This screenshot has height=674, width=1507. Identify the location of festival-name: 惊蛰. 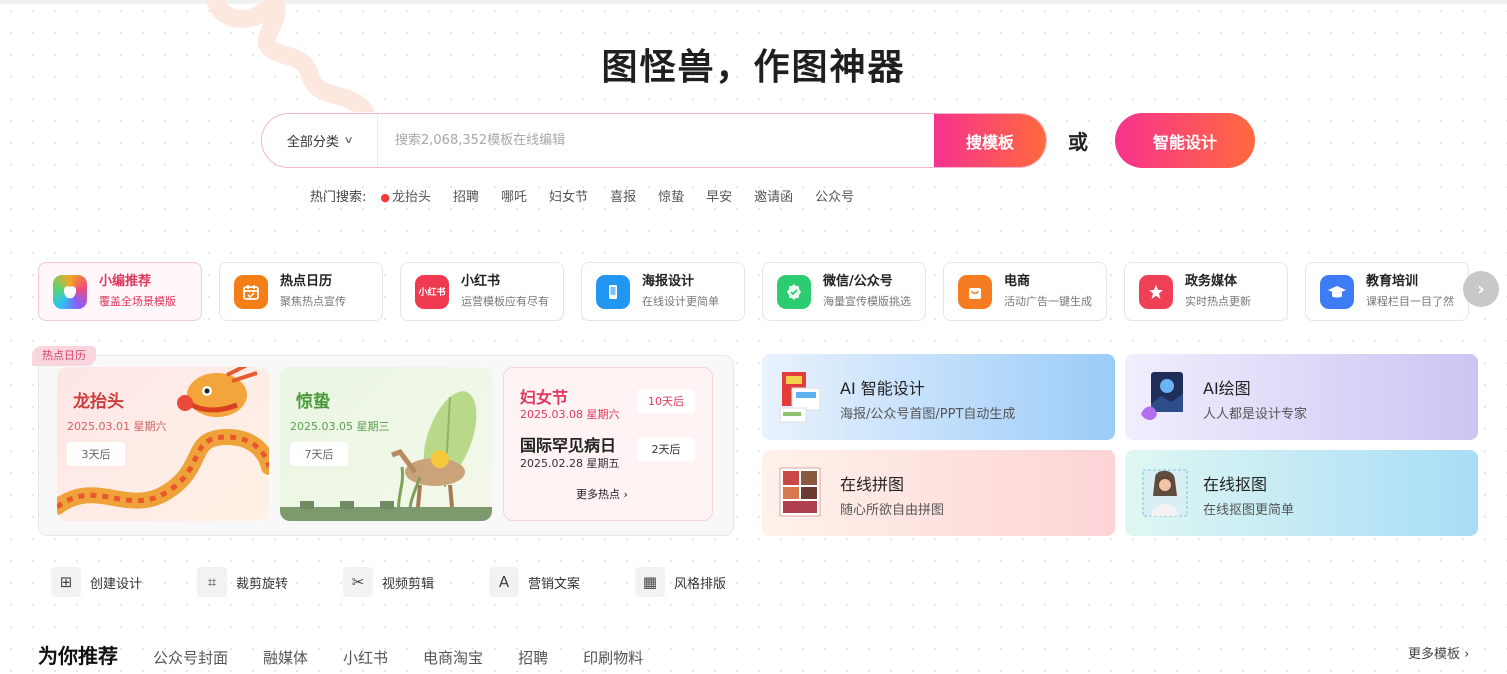
(313, 402).